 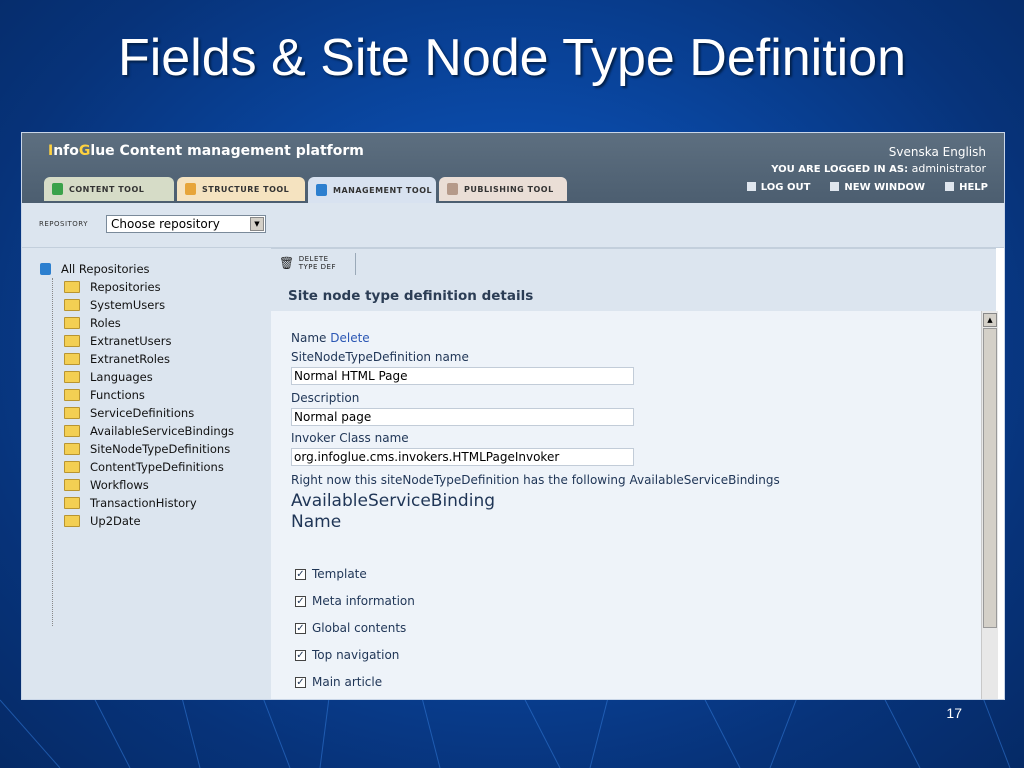 I want to click on logout-button: LOG OUT, so click(x=778, y=187).